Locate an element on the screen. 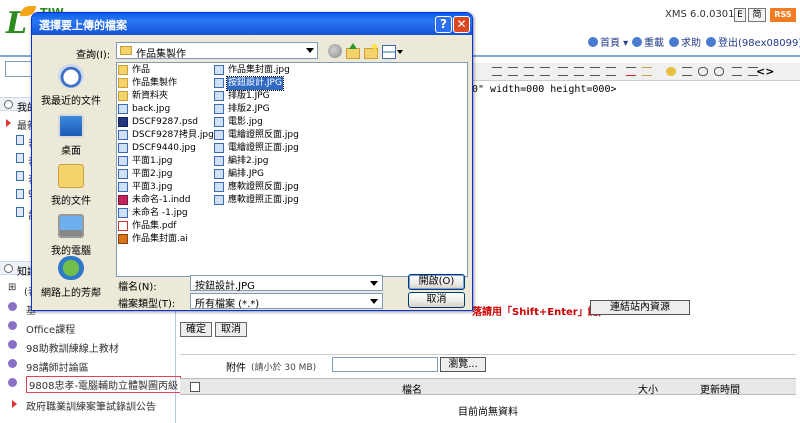 The height and width of the screenshot is (423, 800). help-link: 求助 is located at coordinates (685, 41).